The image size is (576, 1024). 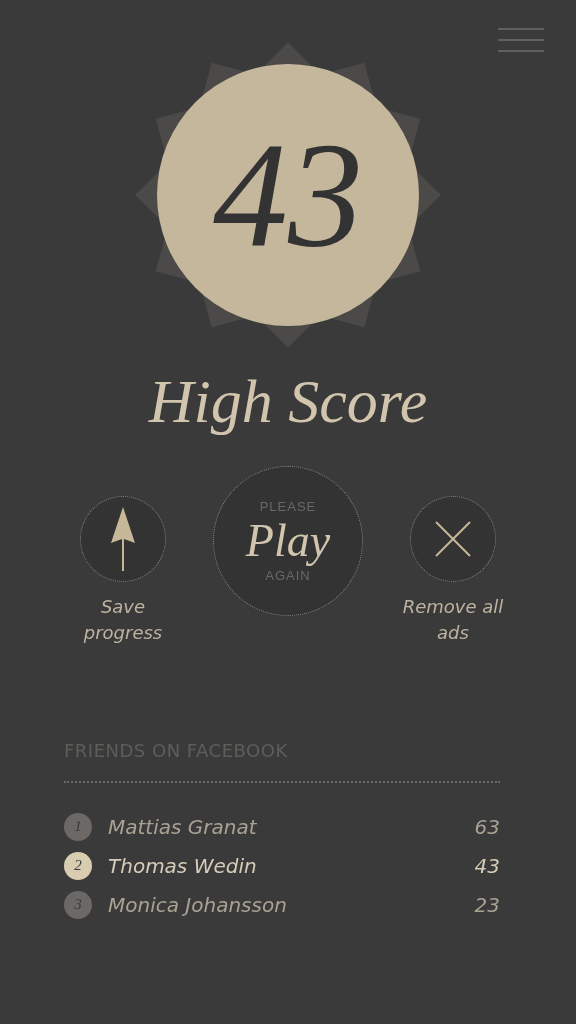 I want to click on action-label: Remove all ads, so click(x=453, y=620).